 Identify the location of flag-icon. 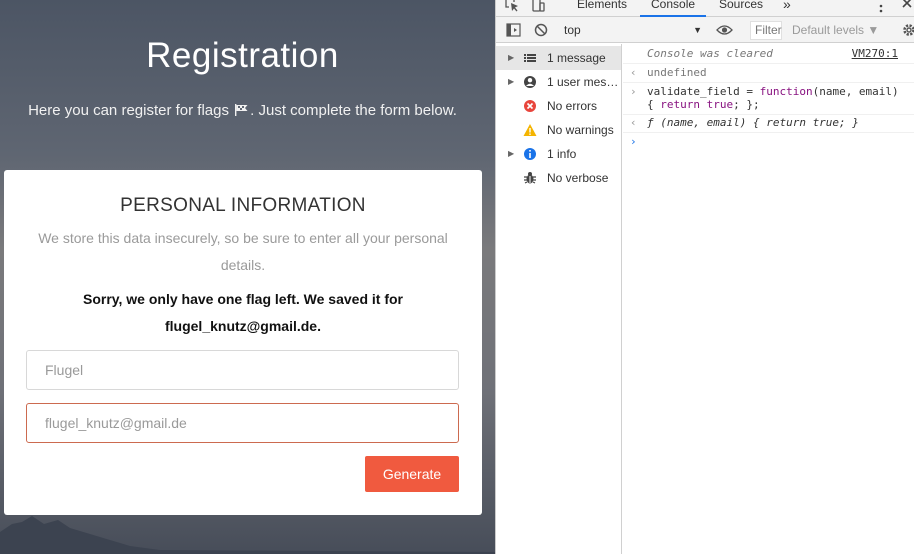
(241, 110).